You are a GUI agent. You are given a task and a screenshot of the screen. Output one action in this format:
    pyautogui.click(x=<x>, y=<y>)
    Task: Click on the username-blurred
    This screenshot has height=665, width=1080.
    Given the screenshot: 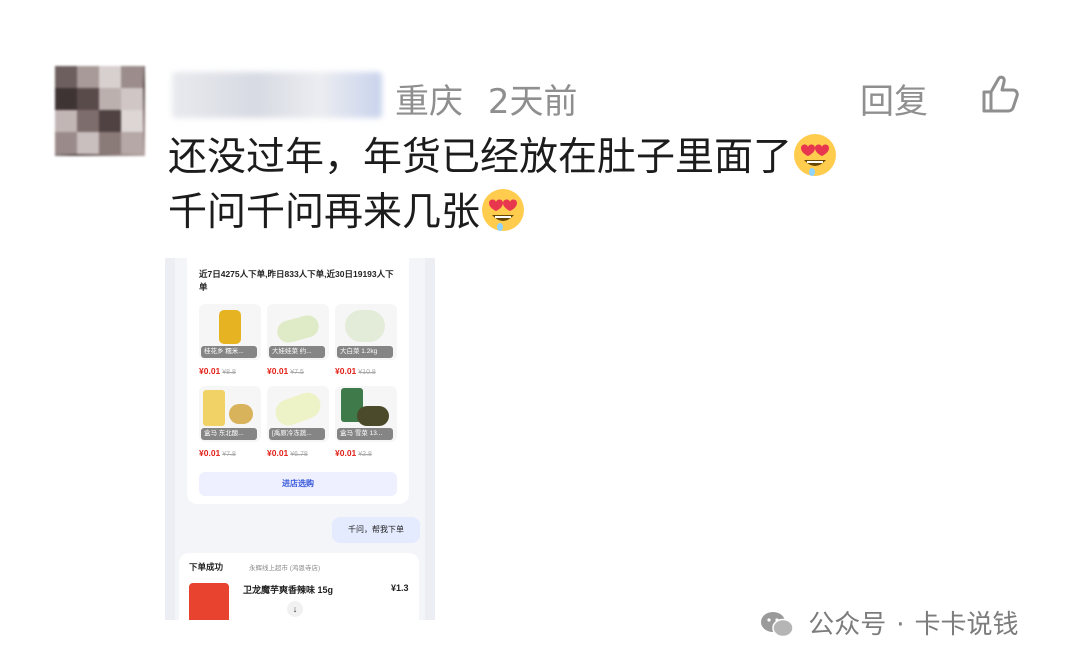 What is the action you would take?
    pyautogui.click(x=277, y=95)
    